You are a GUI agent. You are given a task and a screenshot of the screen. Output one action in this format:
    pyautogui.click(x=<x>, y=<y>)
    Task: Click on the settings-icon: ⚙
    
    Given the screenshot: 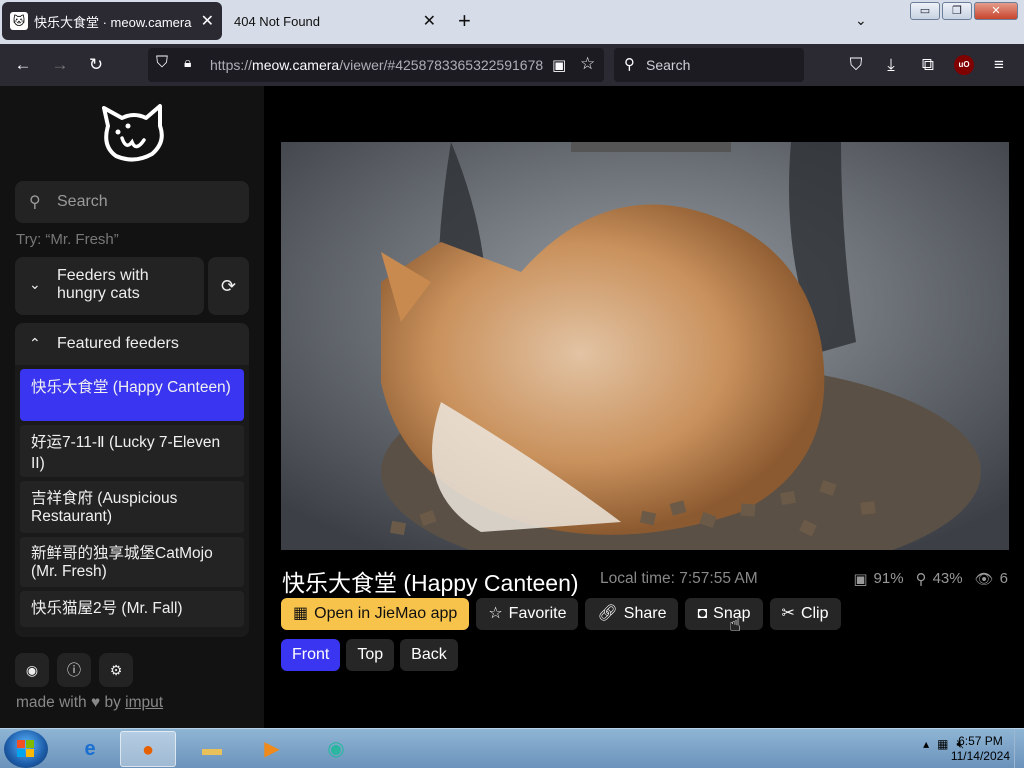 What is the action you would take?
    pyautogui.click(x=116, y=670)
    